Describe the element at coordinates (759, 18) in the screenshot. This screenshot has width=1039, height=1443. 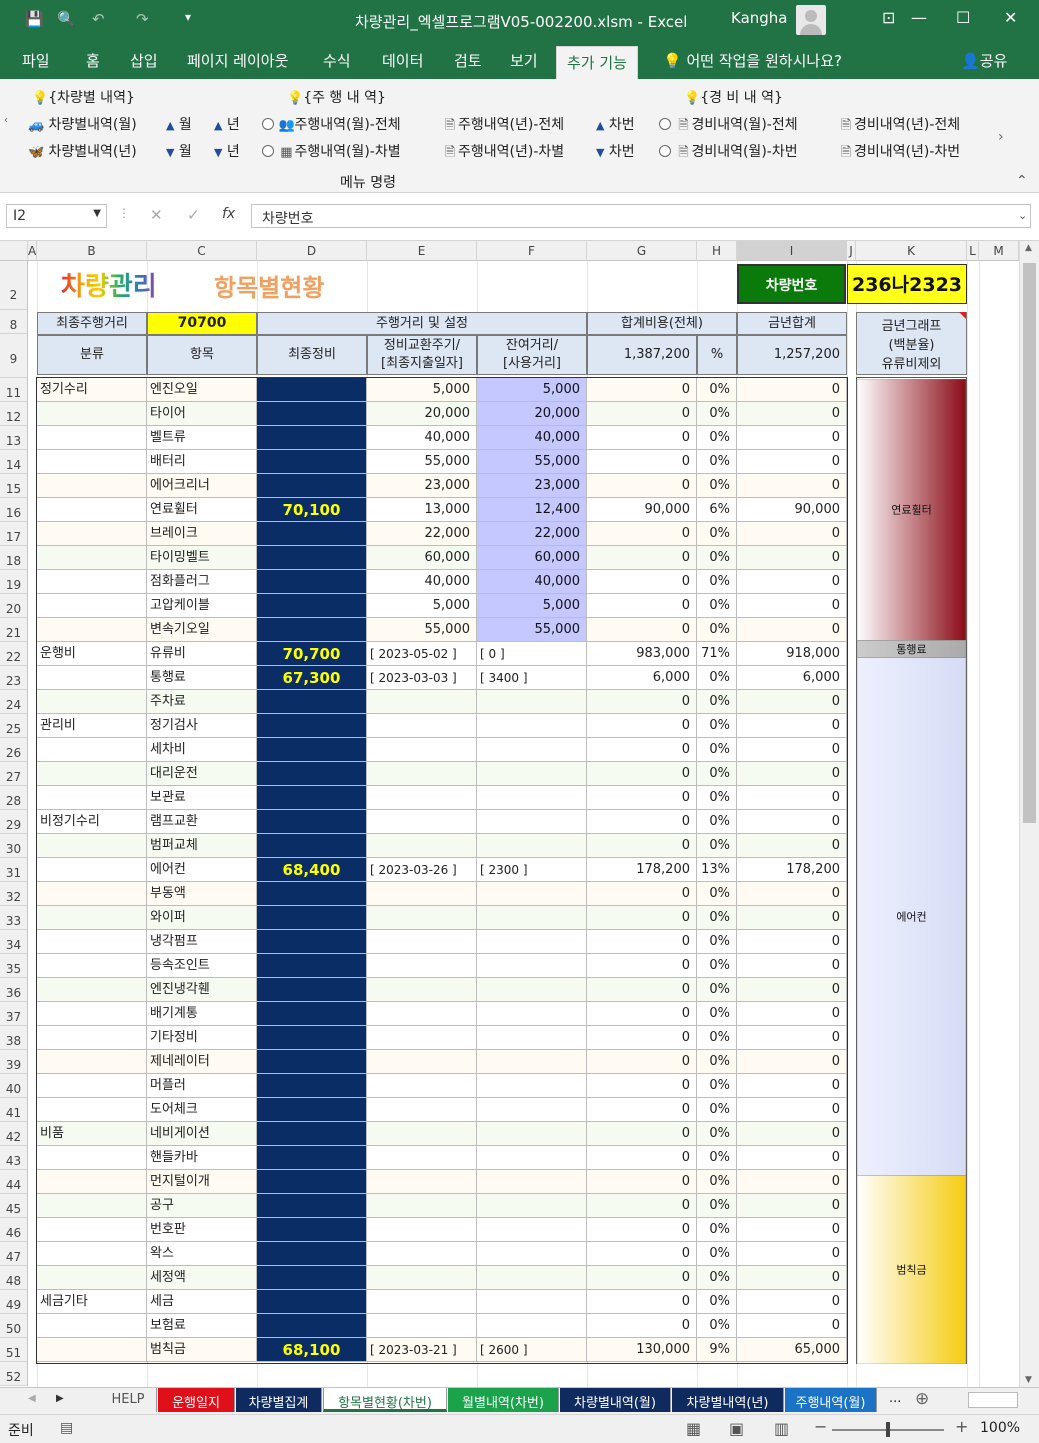
I see `user-name: Kangha` at that location.